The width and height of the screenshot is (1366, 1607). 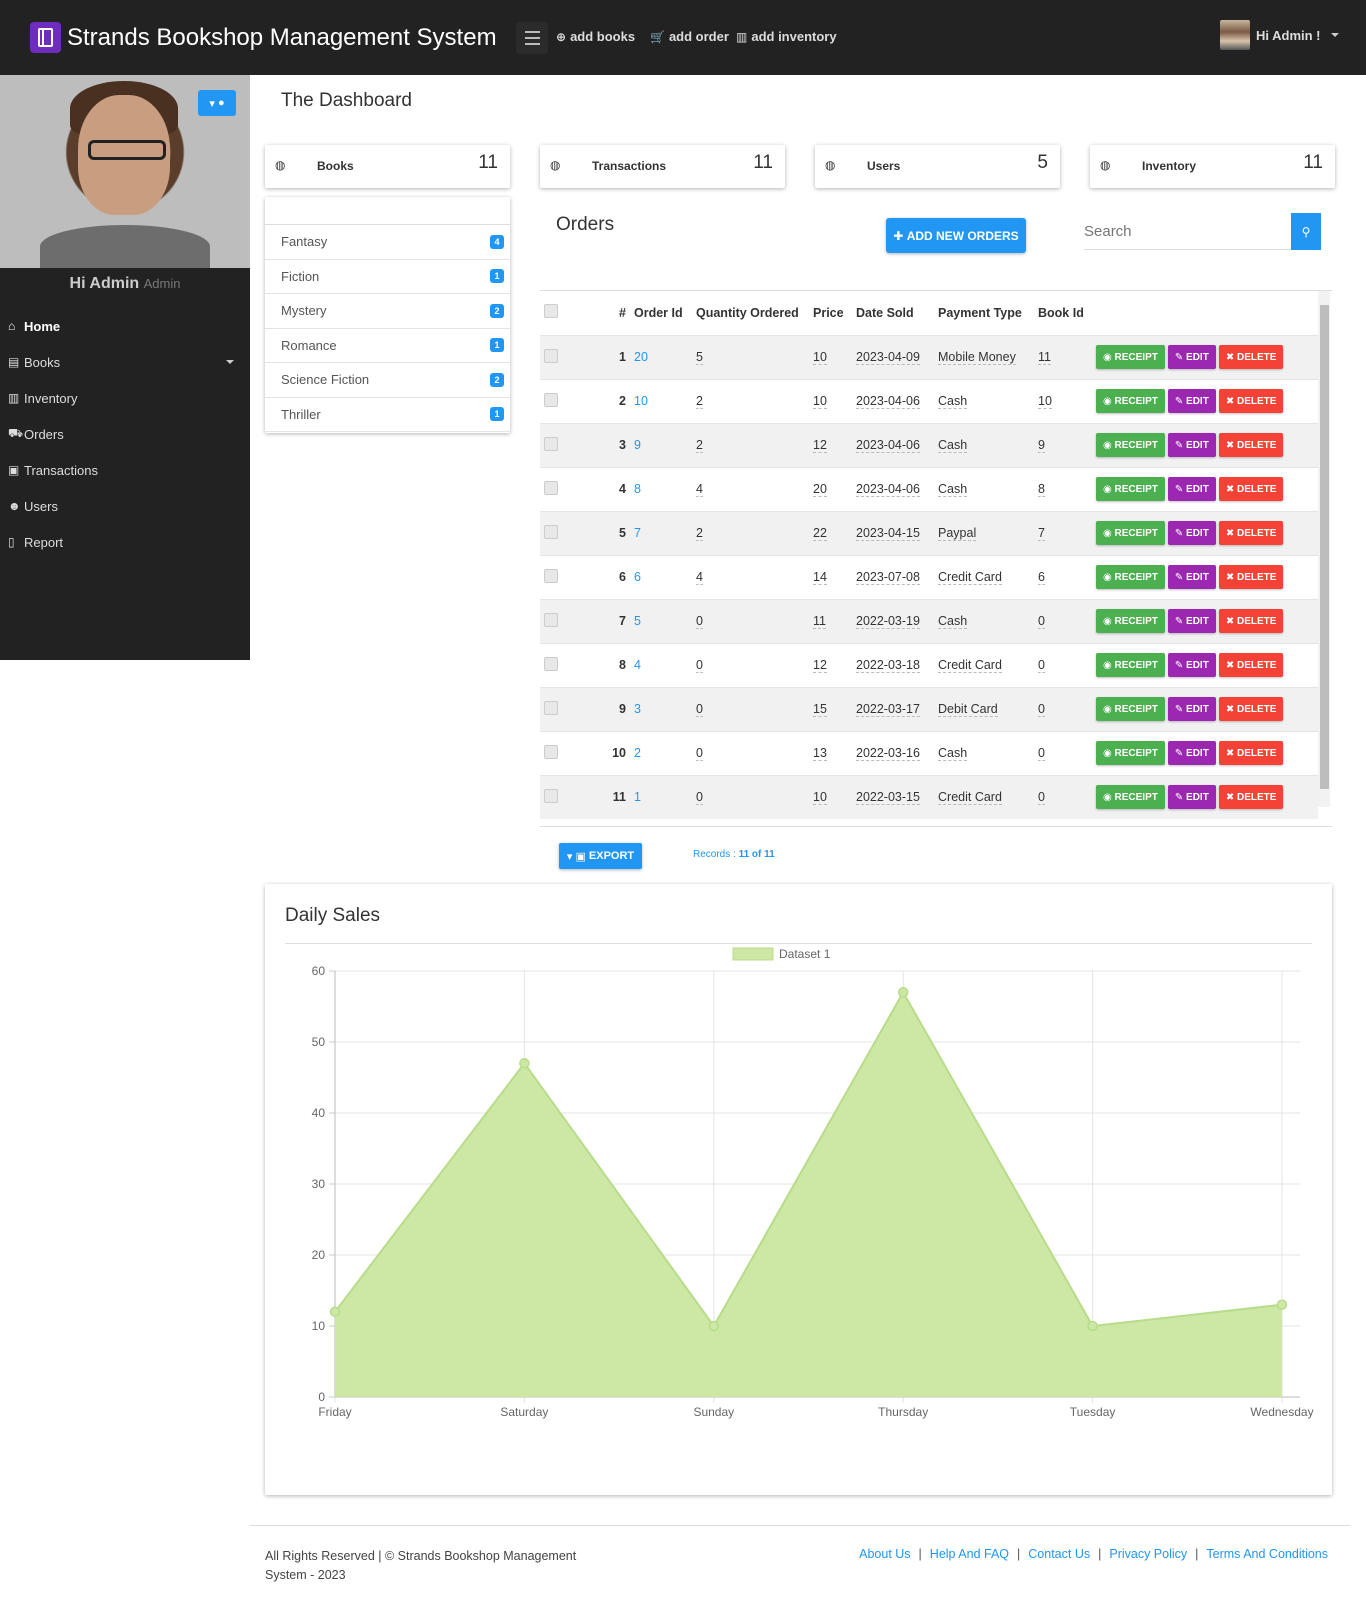 What do you see at coordinates (1041, 489) in the screenshot?
I see `book-id-value: 8` at bounding box center [1041, 489].